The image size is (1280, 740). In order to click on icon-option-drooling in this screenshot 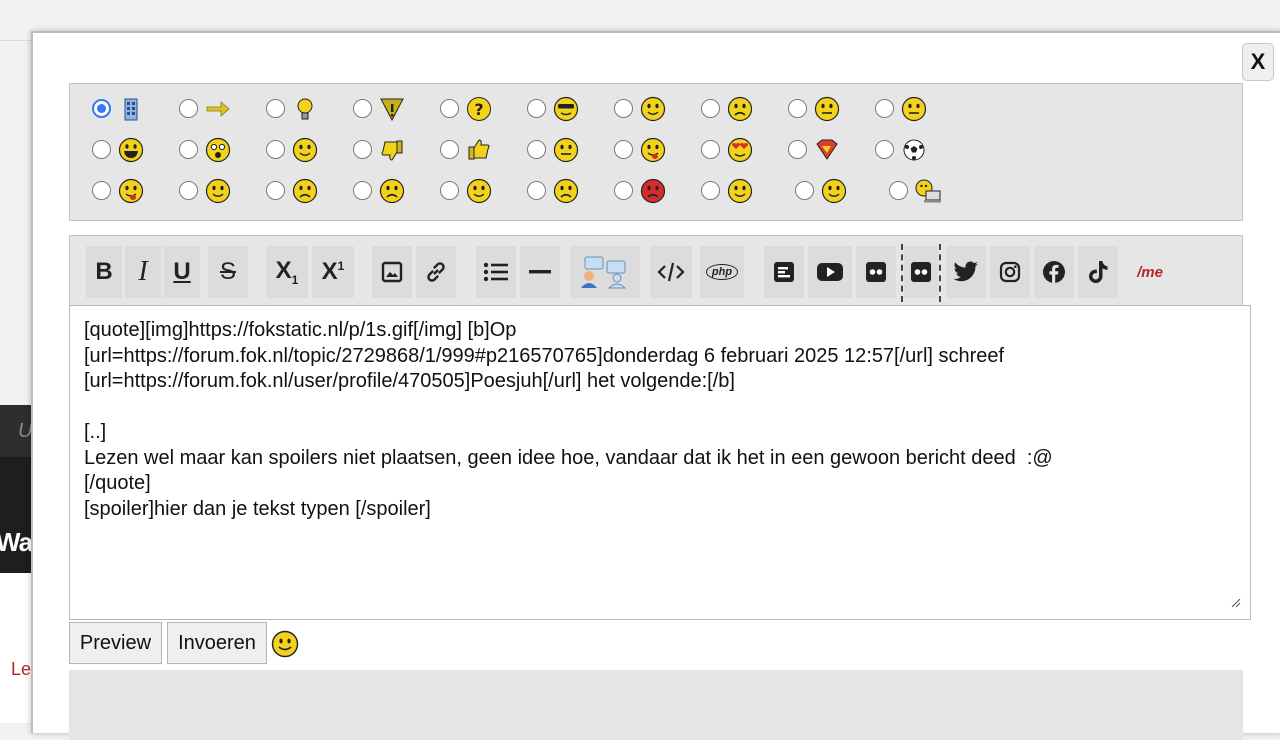, I will do `click(127, 191)`.